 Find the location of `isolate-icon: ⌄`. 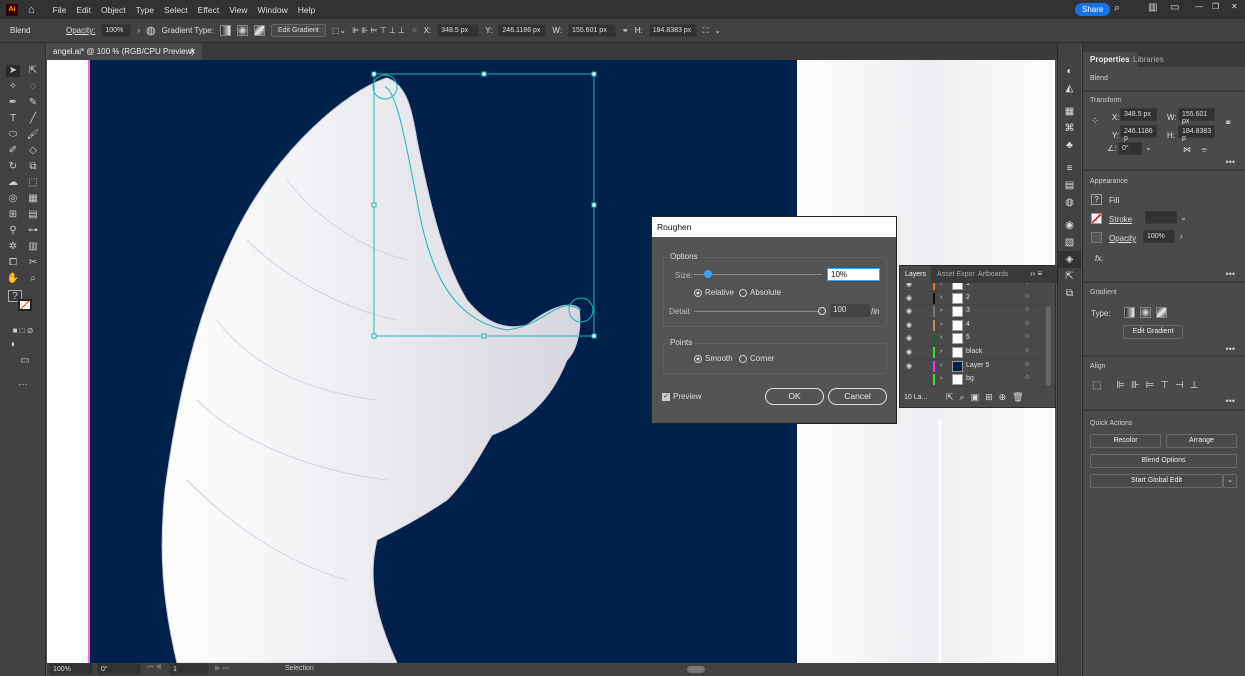

isolate-icon: ⌄ is located at coordinates (717, 30).